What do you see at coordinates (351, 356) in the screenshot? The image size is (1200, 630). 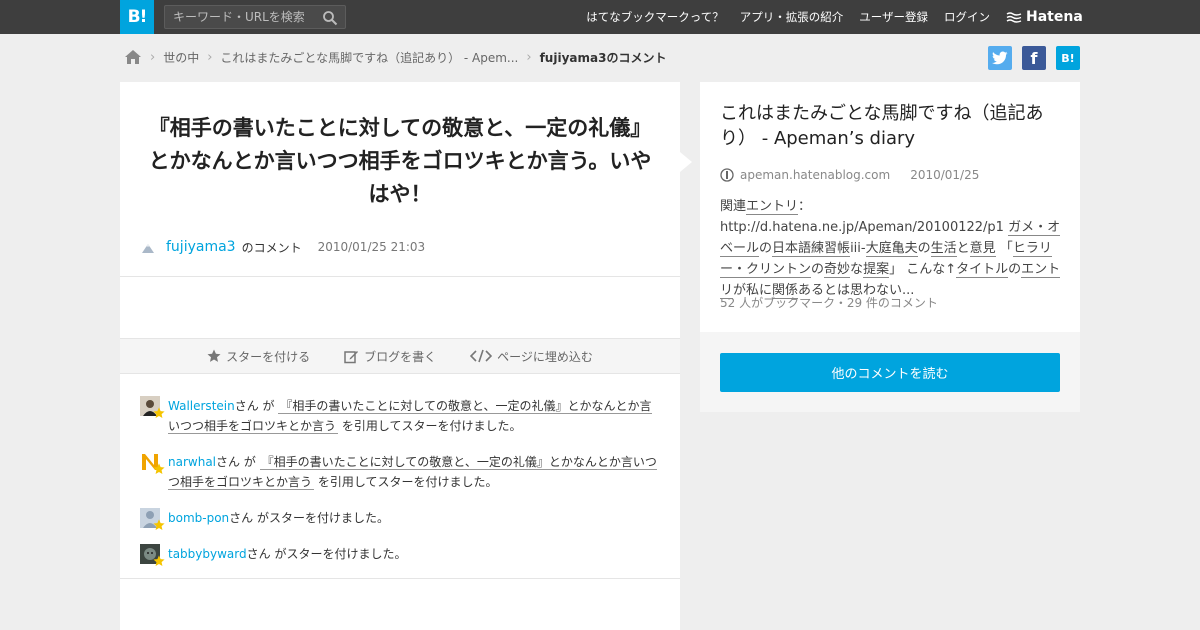 I see `edit-icon` at bounding box center [351, 356].